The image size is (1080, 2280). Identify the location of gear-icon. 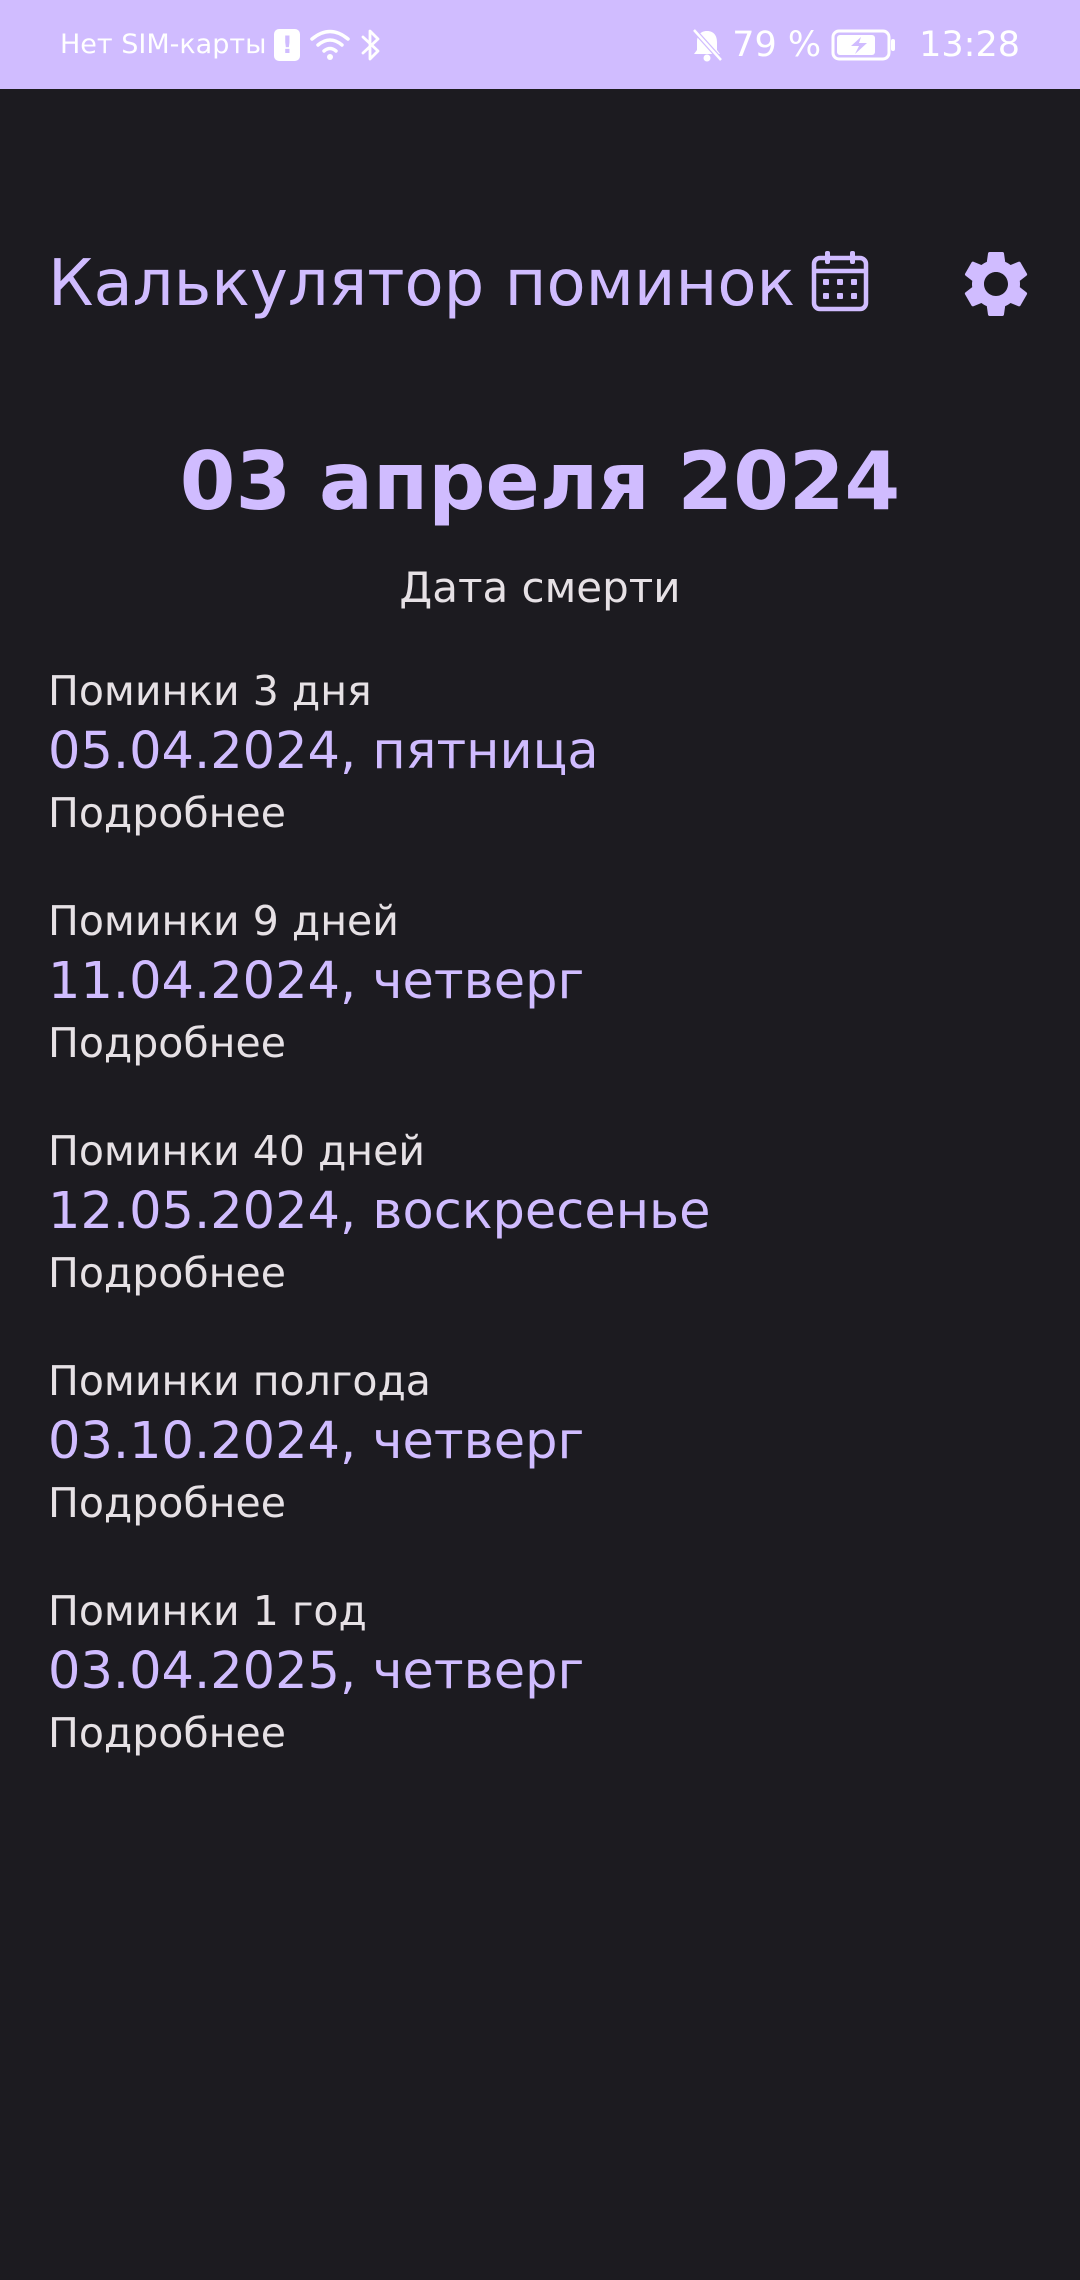
(996, 283).